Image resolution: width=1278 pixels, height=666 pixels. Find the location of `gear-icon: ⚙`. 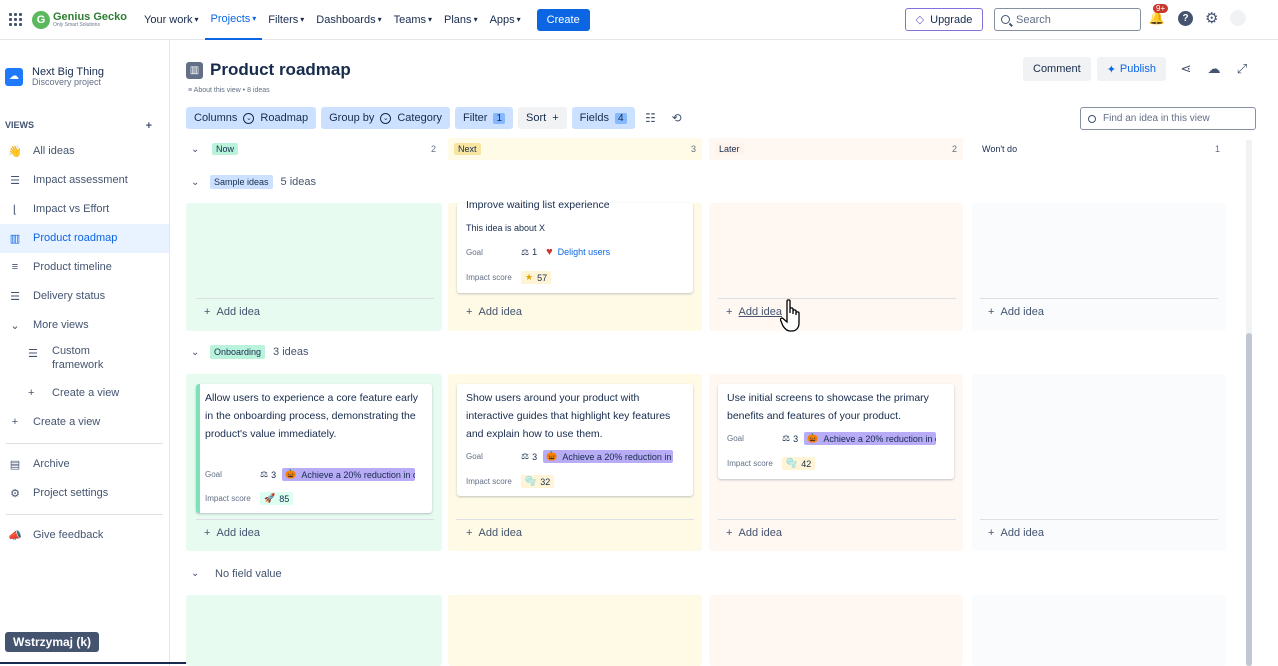

gear-icon: ⚙ is located at coordinates (15, 493).